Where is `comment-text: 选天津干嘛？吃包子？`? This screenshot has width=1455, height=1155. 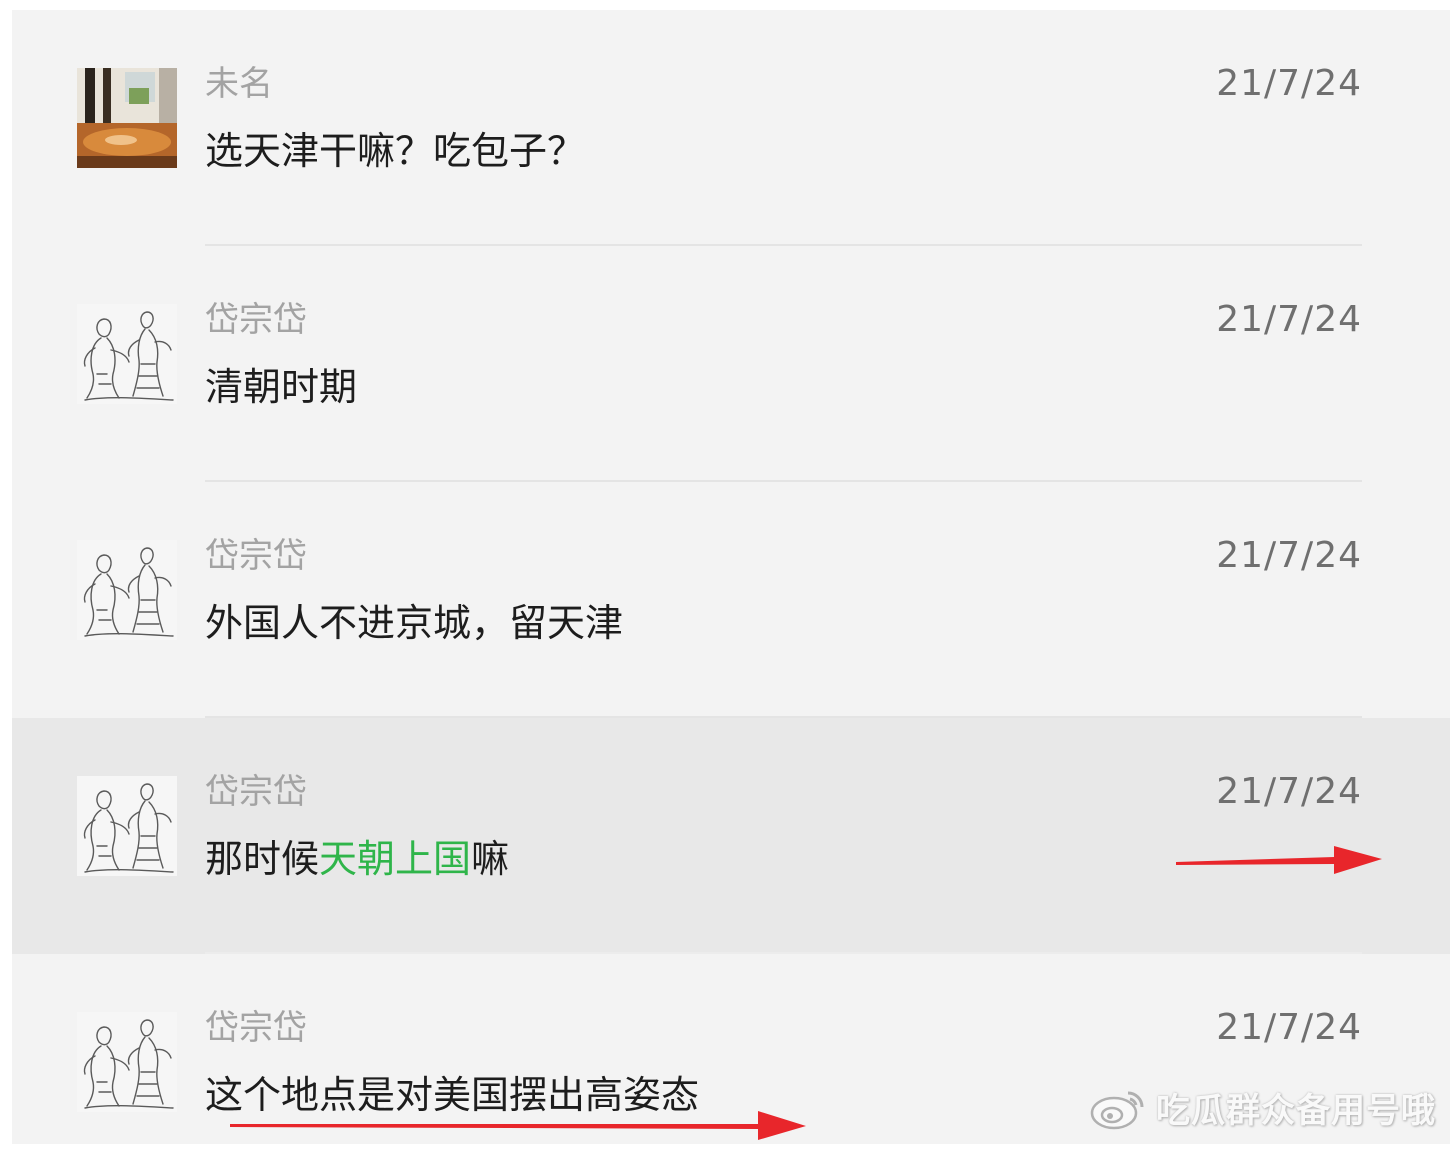
comment-text: 选天津干嘛？吃包子？ is located at coordinates (395, 151).